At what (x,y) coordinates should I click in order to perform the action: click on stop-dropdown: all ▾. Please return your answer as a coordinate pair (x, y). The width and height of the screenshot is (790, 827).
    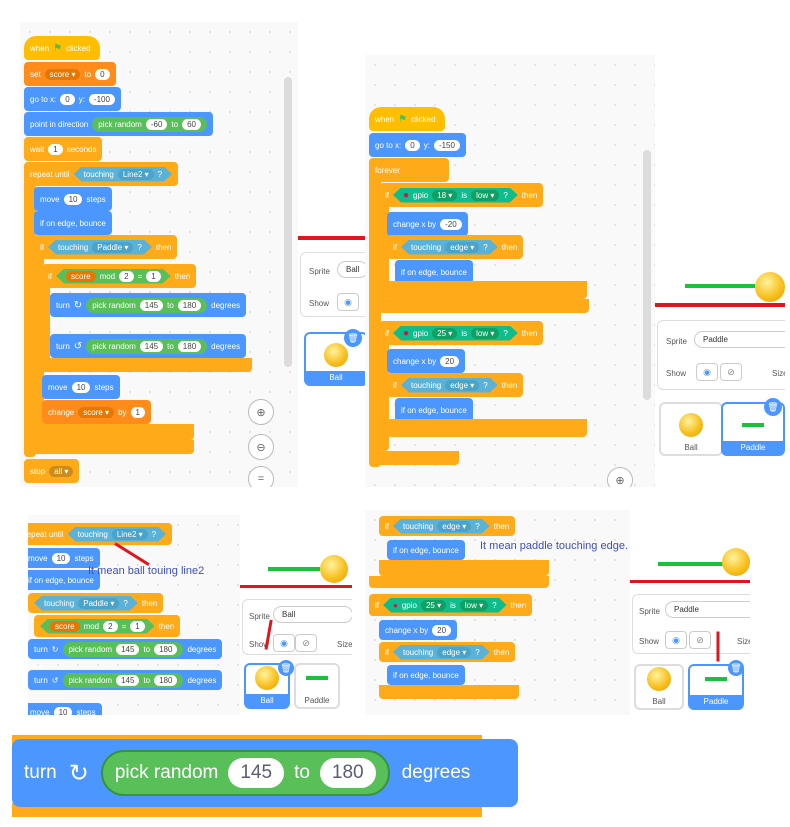
    Looking at the image, I should click on (61, 471).